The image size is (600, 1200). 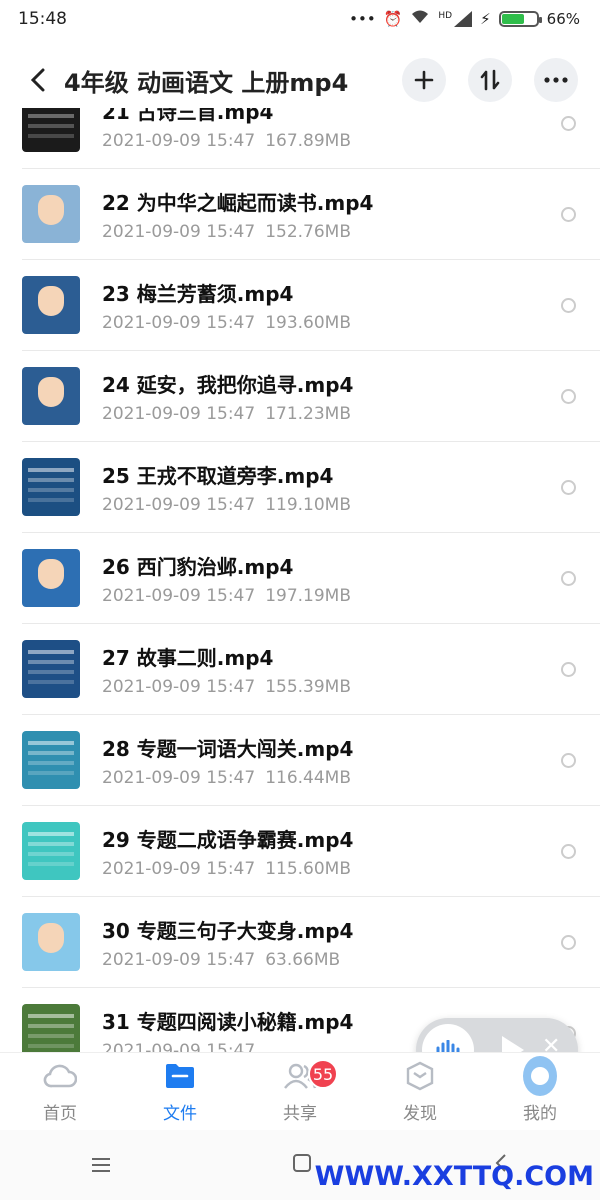 I want to click on file-info: 22 为中华之崛起而读书.mp4 2021-09-09 15:47 152.76MB, so click(x=331, y=214).